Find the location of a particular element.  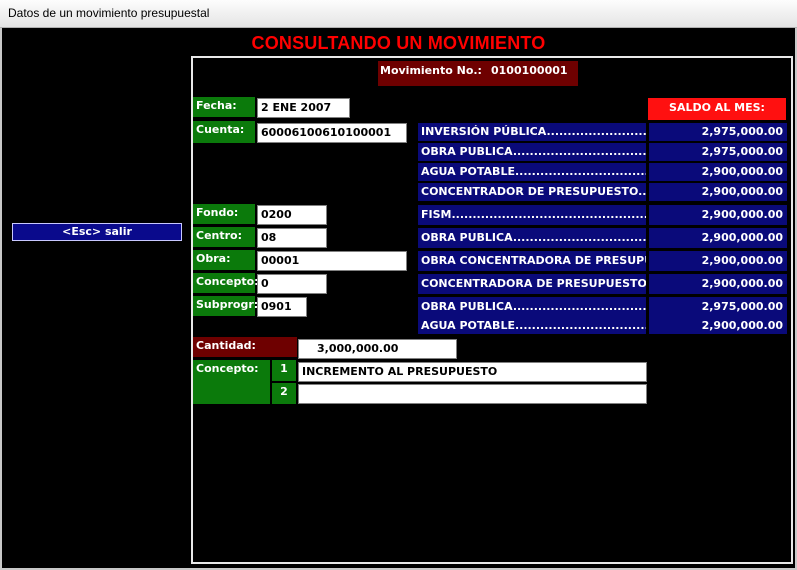

subprogr-label: Subprogr: is located at coordinates (225, 306).